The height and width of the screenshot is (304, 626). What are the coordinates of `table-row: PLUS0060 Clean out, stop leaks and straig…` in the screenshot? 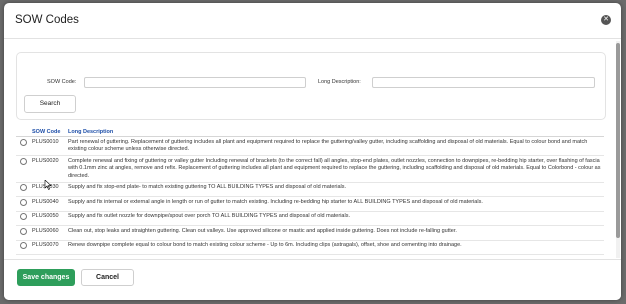 It's located at (310, 233).